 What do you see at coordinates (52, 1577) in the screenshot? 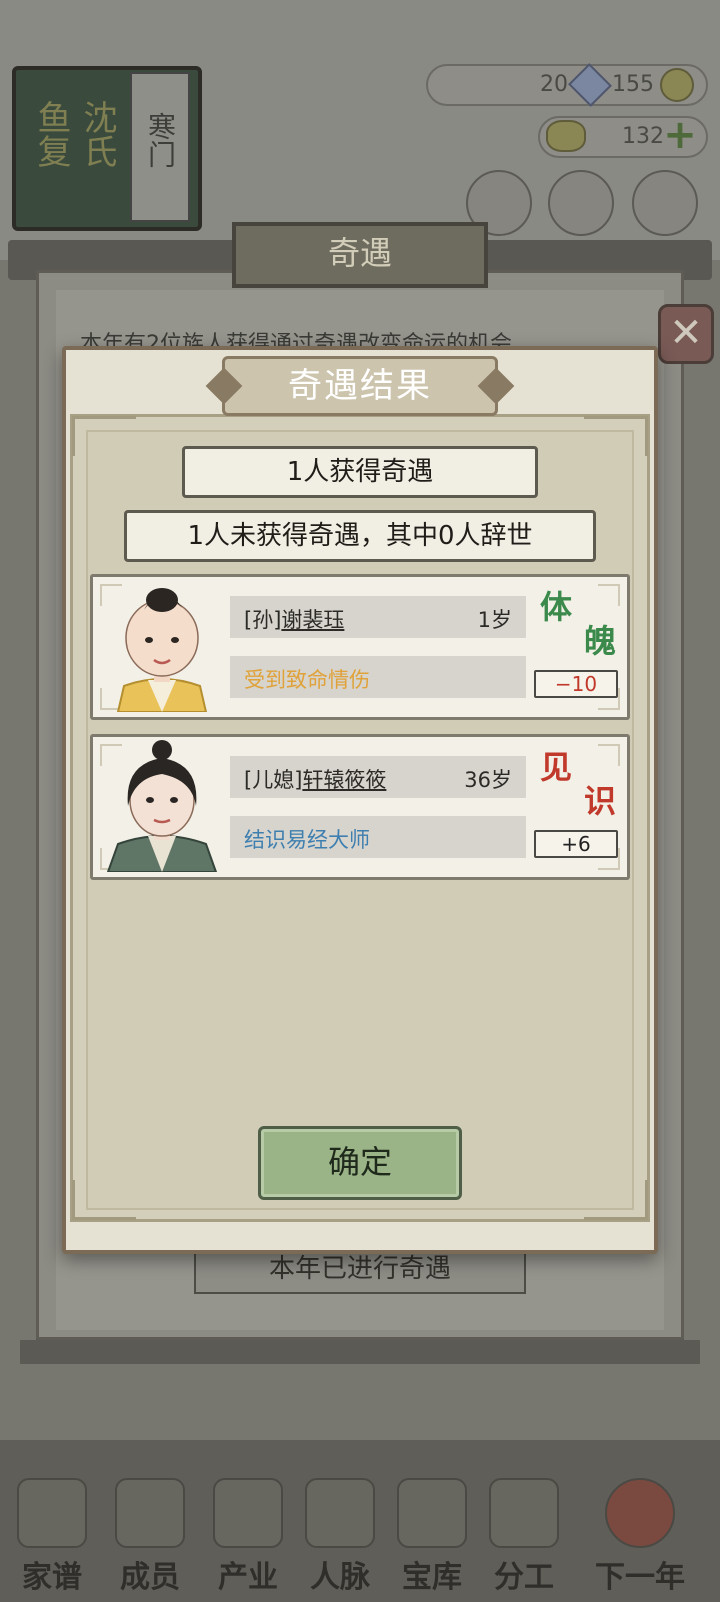
I see `nav-label: 家谱` at bounding box center [52, 1577].